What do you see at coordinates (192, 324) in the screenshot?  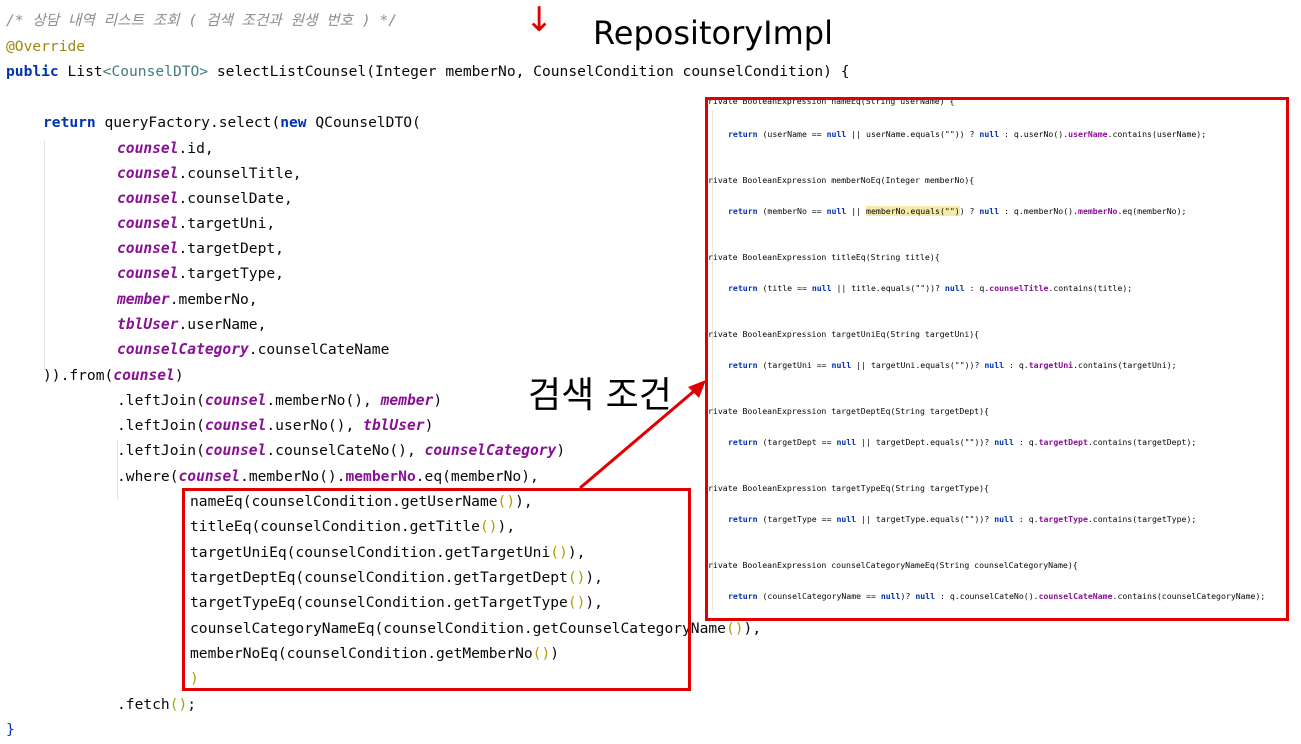 I see `code-line: tblUser.userName,` at bounding box center [192, 324].